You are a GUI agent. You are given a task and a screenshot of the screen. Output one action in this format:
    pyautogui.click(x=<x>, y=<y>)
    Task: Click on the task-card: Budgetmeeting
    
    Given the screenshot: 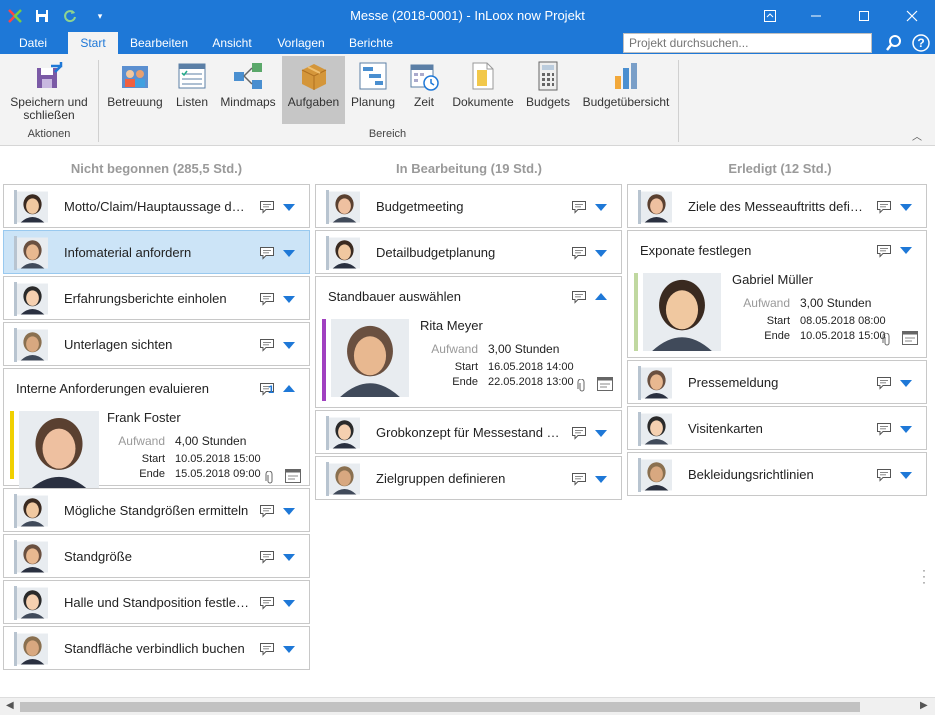 What is the action you would take?
    pyautogui.click(x=468, y=206)
    